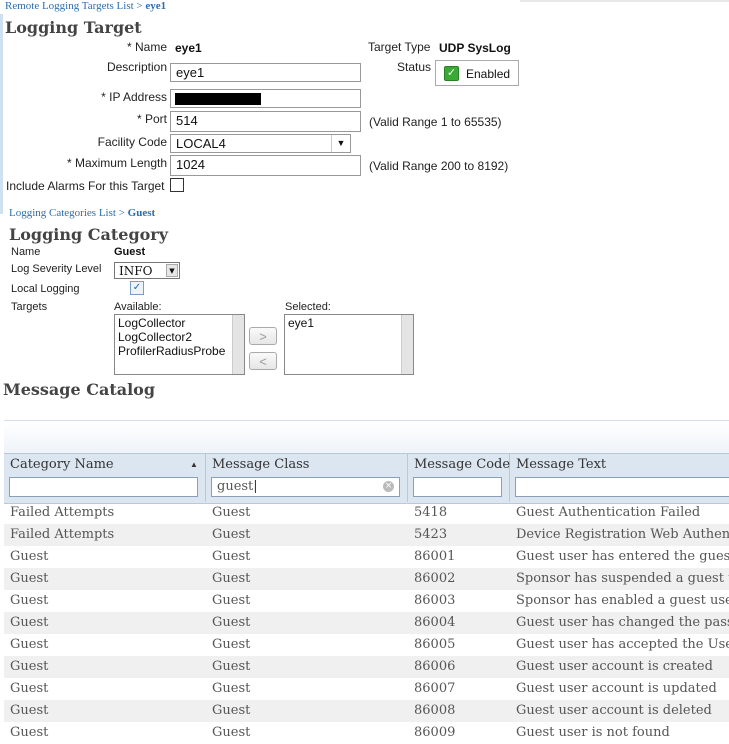  What do you see at coordinates (431, 512) in the screenshot?
I see `cell-message-code: 5418` at bounding box center [431, 512].